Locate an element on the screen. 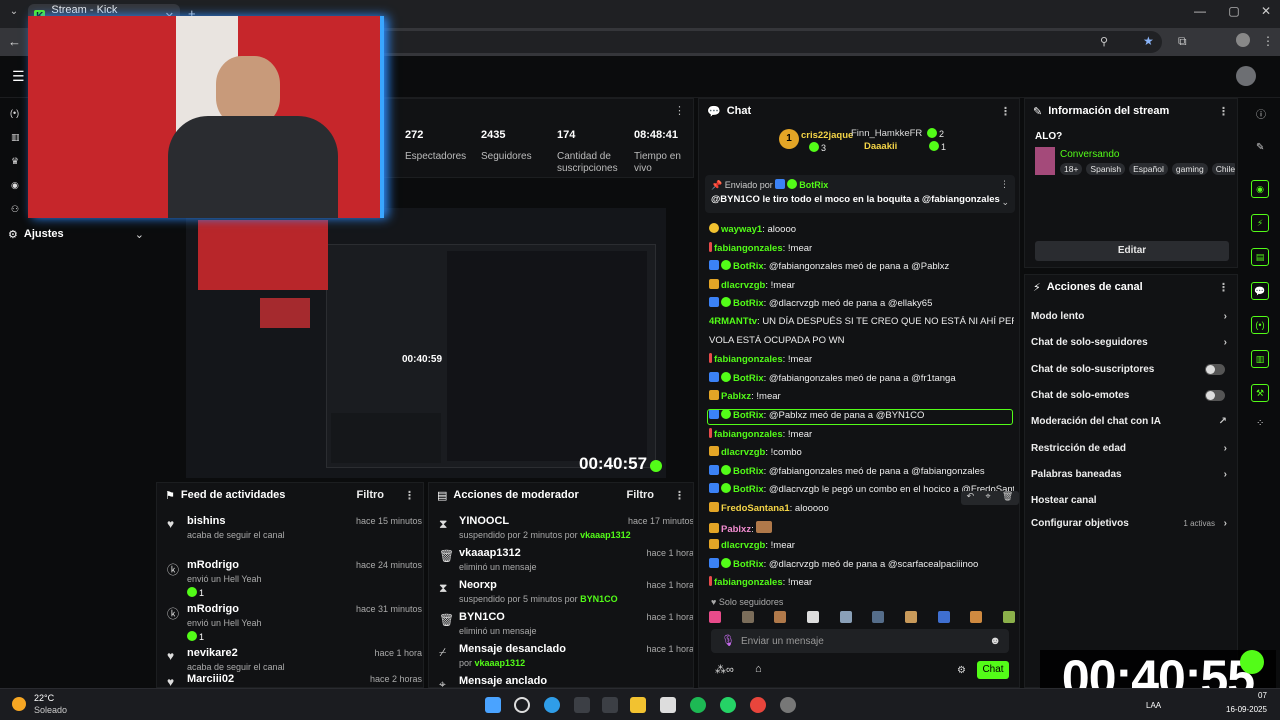 The image size is (1280, 720). back-icon: ← is located at coordinates (14, 41).